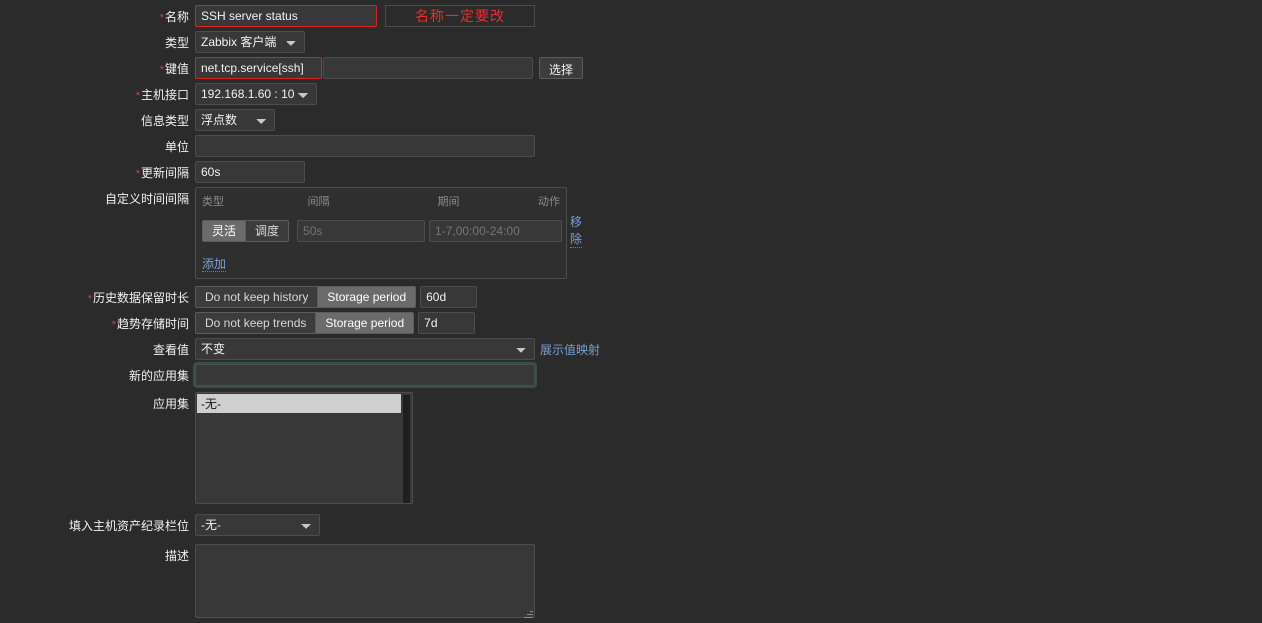 This screenshot has height=623, width=1262. What do you see at coordinates (361, 230) in the screenshot?
I see `custom-interval-input` at bounding box center [361, 230].